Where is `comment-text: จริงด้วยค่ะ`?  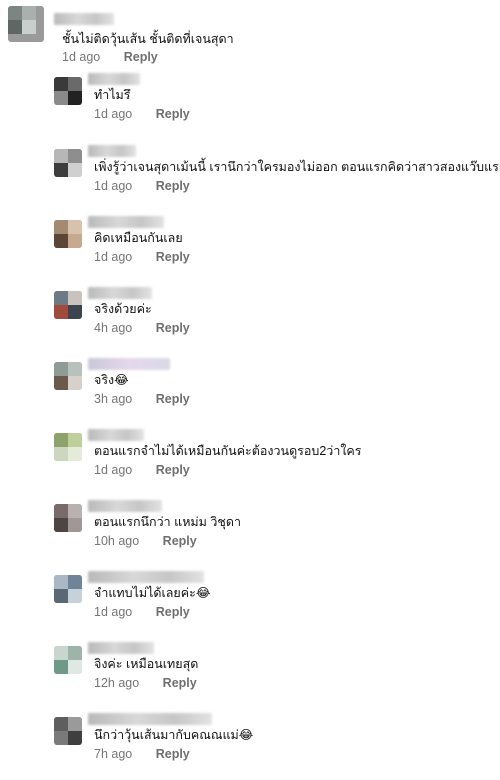 comment-text: จริงด้วยค่ะ is located at coordinates (123, 309).